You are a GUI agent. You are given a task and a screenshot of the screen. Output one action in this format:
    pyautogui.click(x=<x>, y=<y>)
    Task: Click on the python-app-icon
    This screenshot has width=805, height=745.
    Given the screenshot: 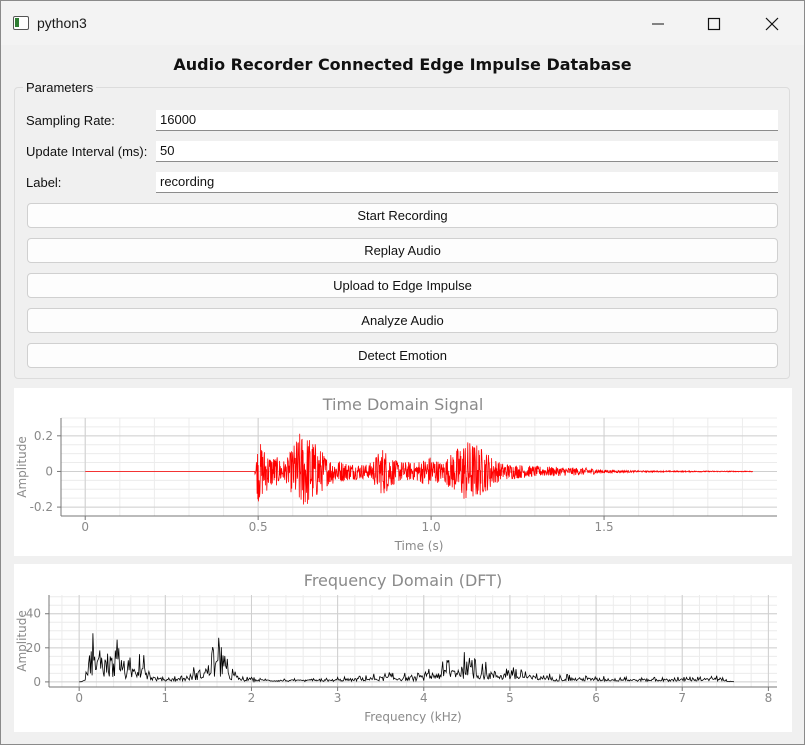 What is the action you would take?
    pyautogui.click(x=21, y=23)
    